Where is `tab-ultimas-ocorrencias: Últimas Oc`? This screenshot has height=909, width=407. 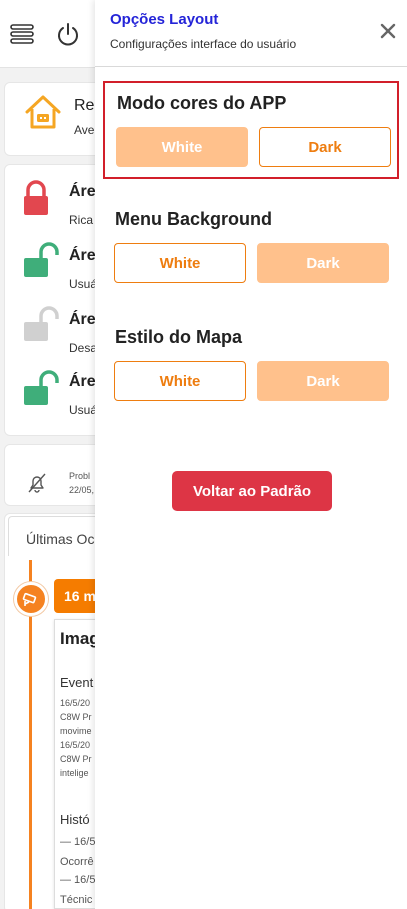 tab-ultimas-ocorrencias: Últimas Oc is located at coordinates (58, 536).